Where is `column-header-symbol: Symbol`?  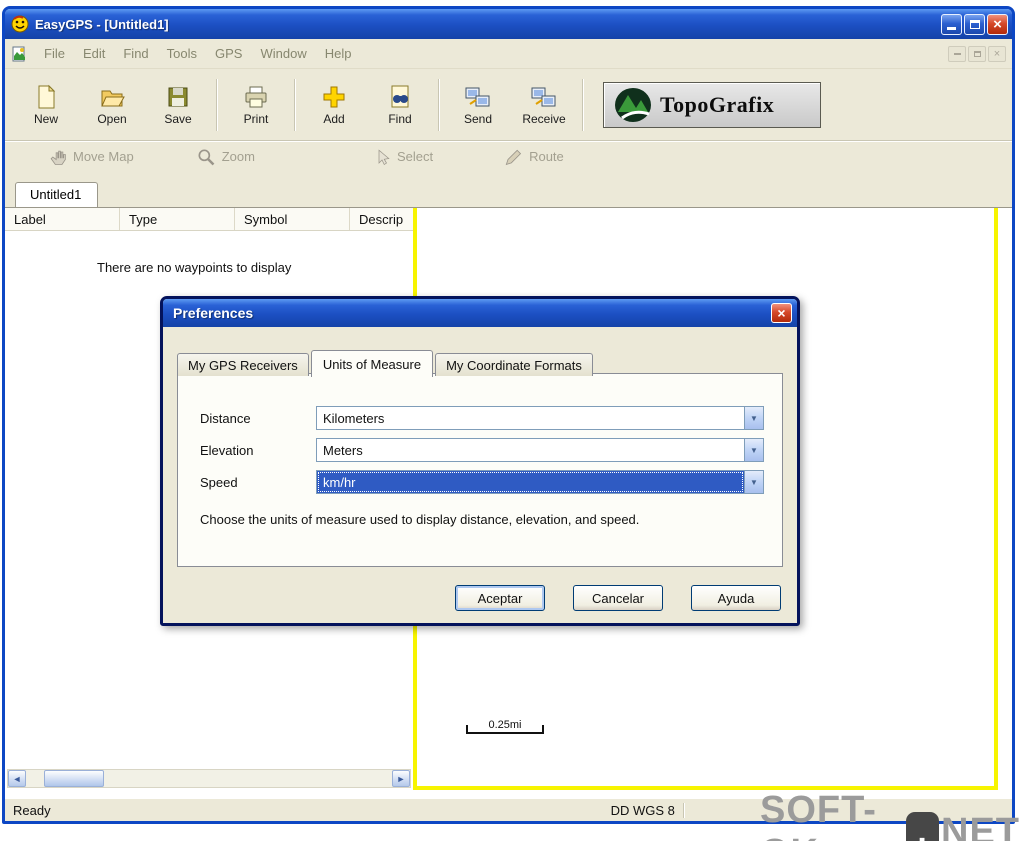 column-header-symbol: Symbol is located at coordinates (292, 219).